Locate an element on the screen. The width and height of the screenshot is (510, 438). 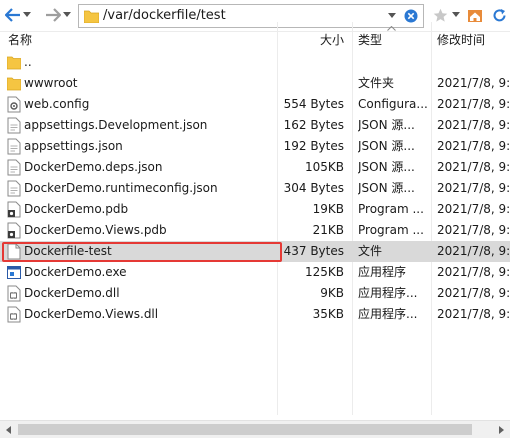
bookmark-dropdown is located at coordinates (456, 15).